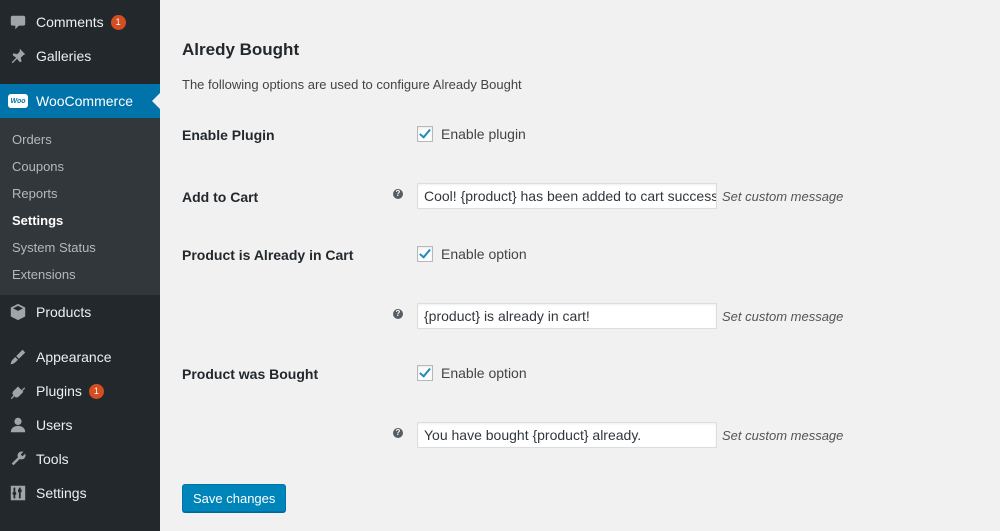  I want to click on add-to-cart-hint: Set custom message, so click(783, 196).